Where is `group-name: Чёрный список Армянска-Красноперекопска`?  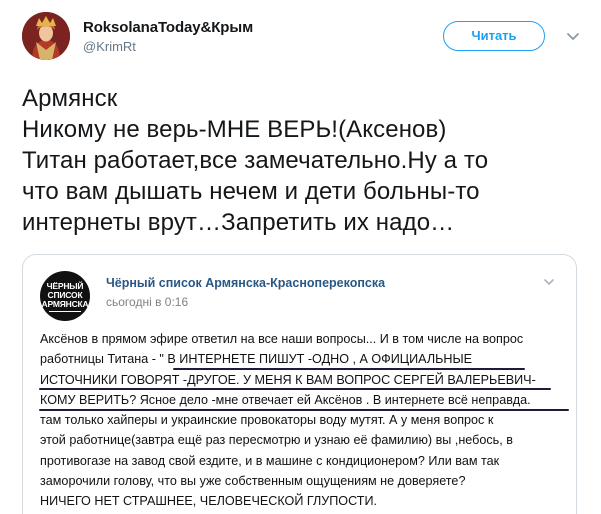
group-name: Чёрный список Армянска-Красноперекопска is located at coordinates (246, 283).